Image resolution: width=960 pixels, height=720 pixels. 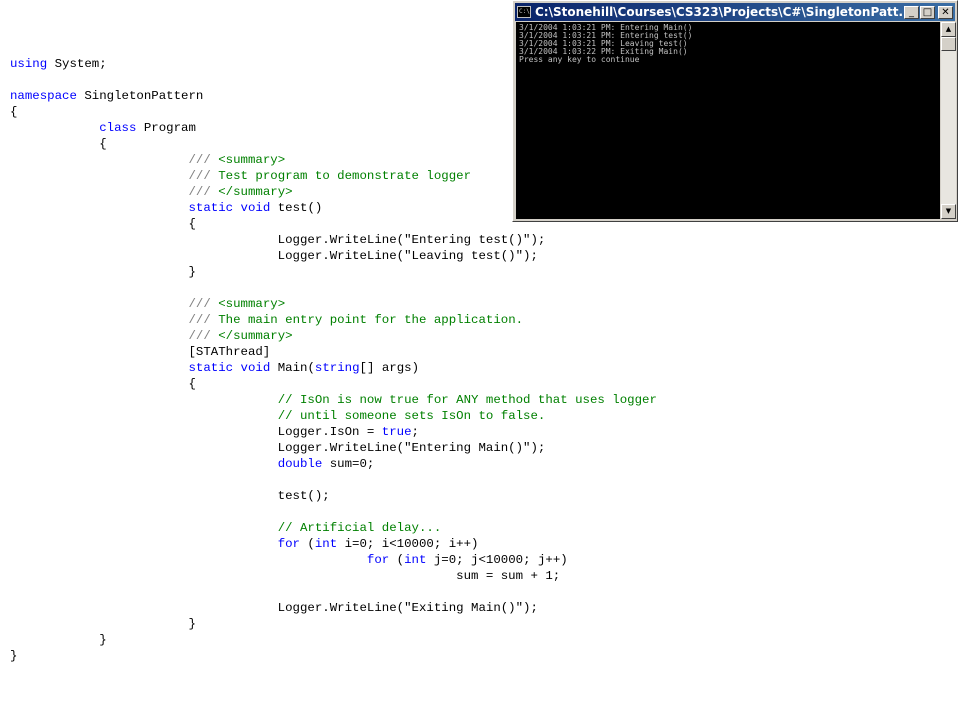 What do you see at coordinates (296, 208) in the screenshot?
I see `code-text: test()` at bounding box center [296, 208].